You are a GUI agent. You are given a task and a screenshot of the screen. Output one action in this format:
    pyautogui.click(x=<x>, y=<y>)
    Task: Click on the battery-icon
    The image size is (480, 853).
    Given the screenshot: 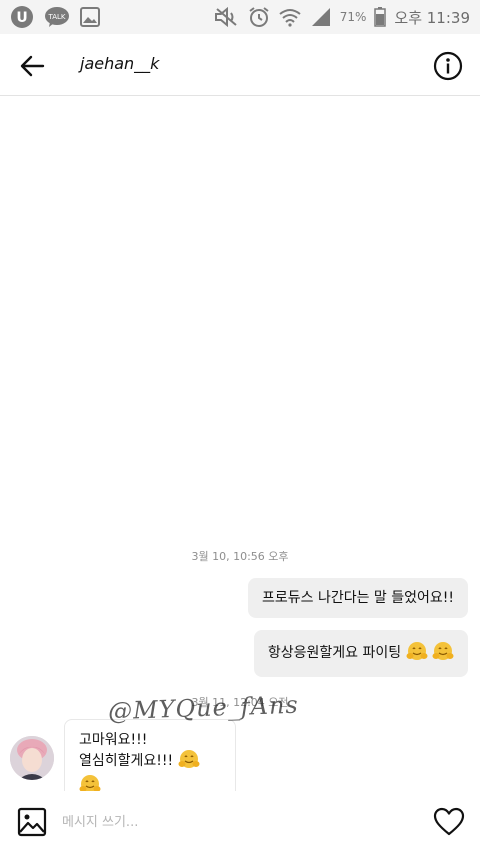 What is the action you would take?
    pyautogui.click(x=380, y=17)
    